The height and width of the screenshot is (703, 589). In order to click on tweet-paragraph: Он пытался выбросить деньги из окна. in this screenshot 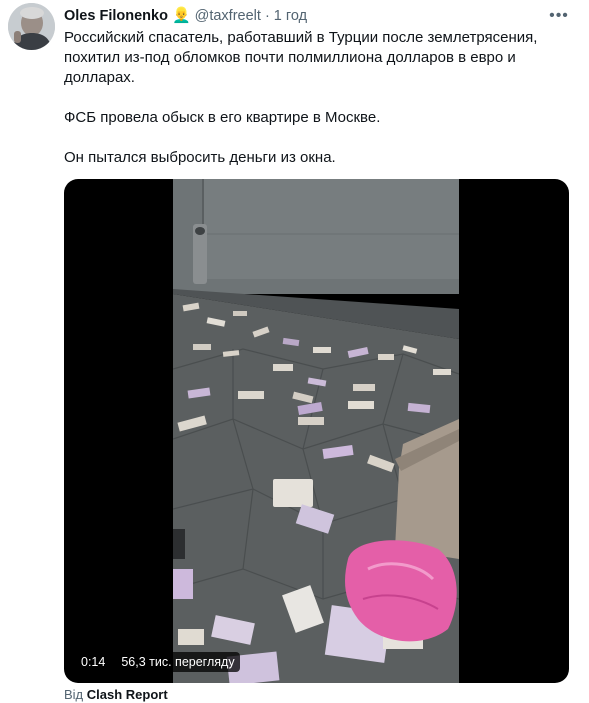, I will do `click(200, 157)`.